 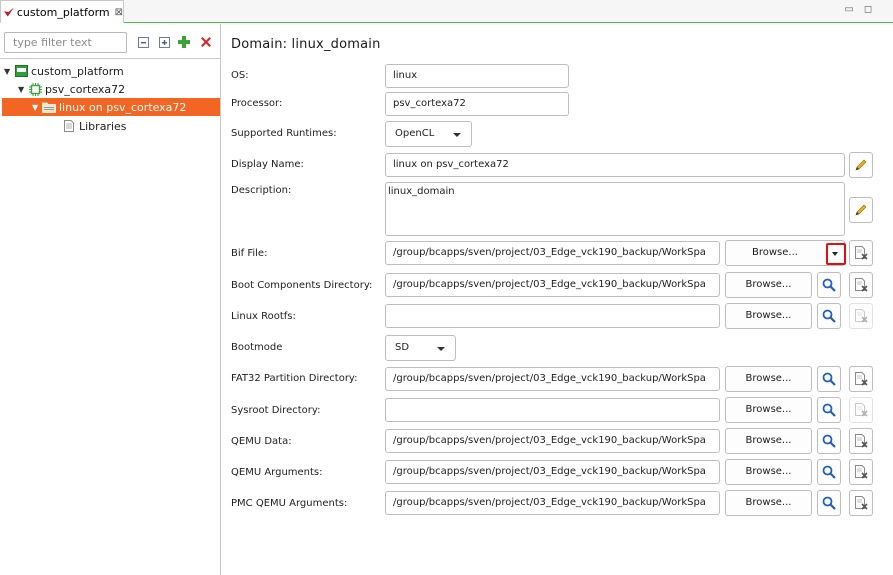 I want to click on clear-qemu-args-button, so click(x=861, y=472).